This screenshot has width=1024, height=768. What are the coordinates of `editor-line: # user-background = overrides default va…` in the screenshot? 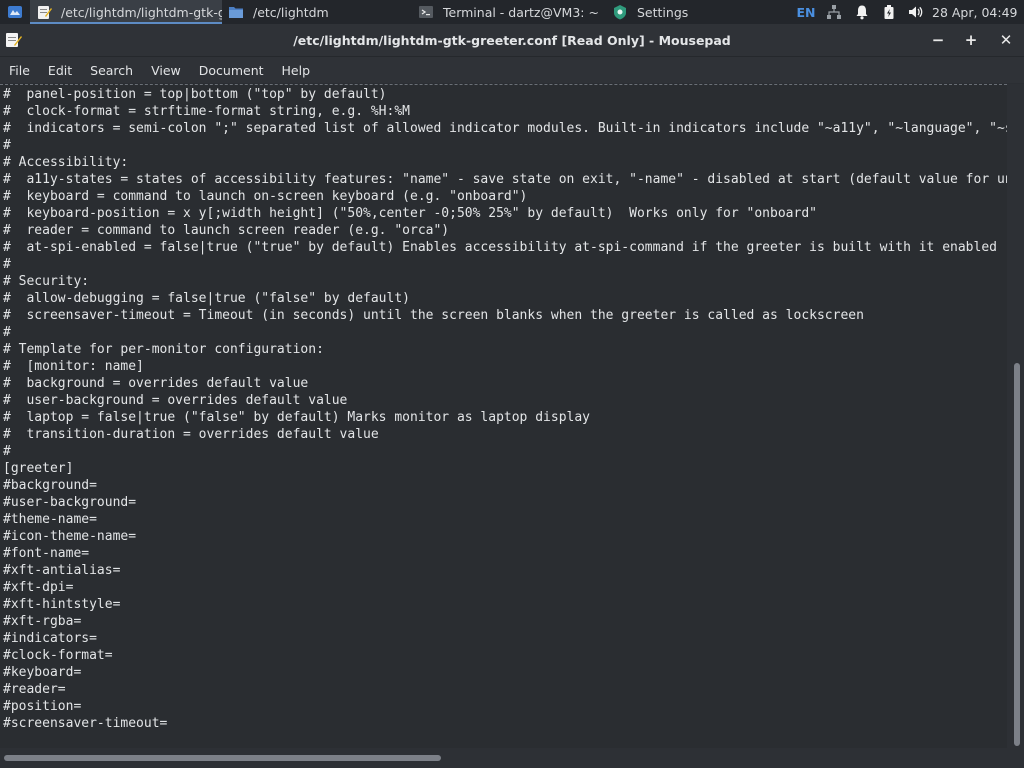 It's located at (175, 400).